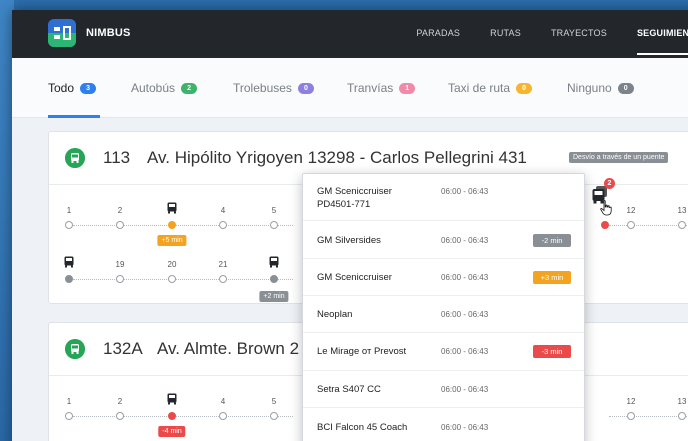  Describe the element at coordinates (407, 88) in the screenshot. I see `filter-count: 1` at that location.